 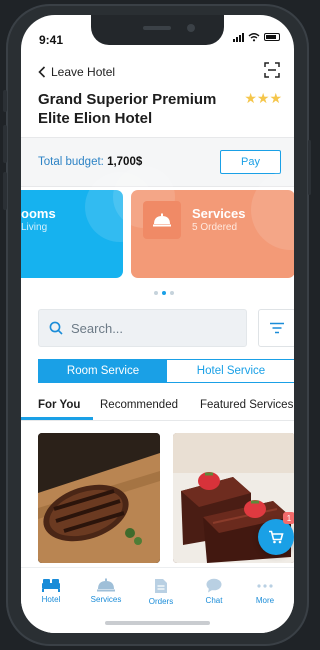 I want to click on tab-featured-services: Featured Services, so click(x=246, y=405).